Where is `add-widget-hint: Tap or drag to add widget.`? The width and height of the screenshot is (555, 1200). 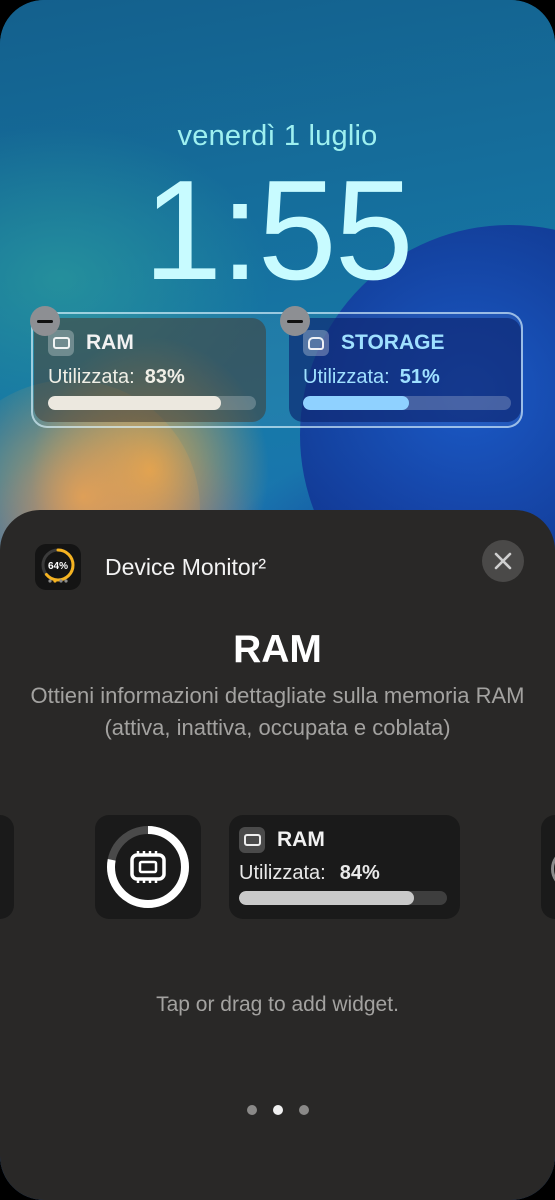
add-widget-hint: Tap or drag to add widget. is located at coordinates (277, 1004).